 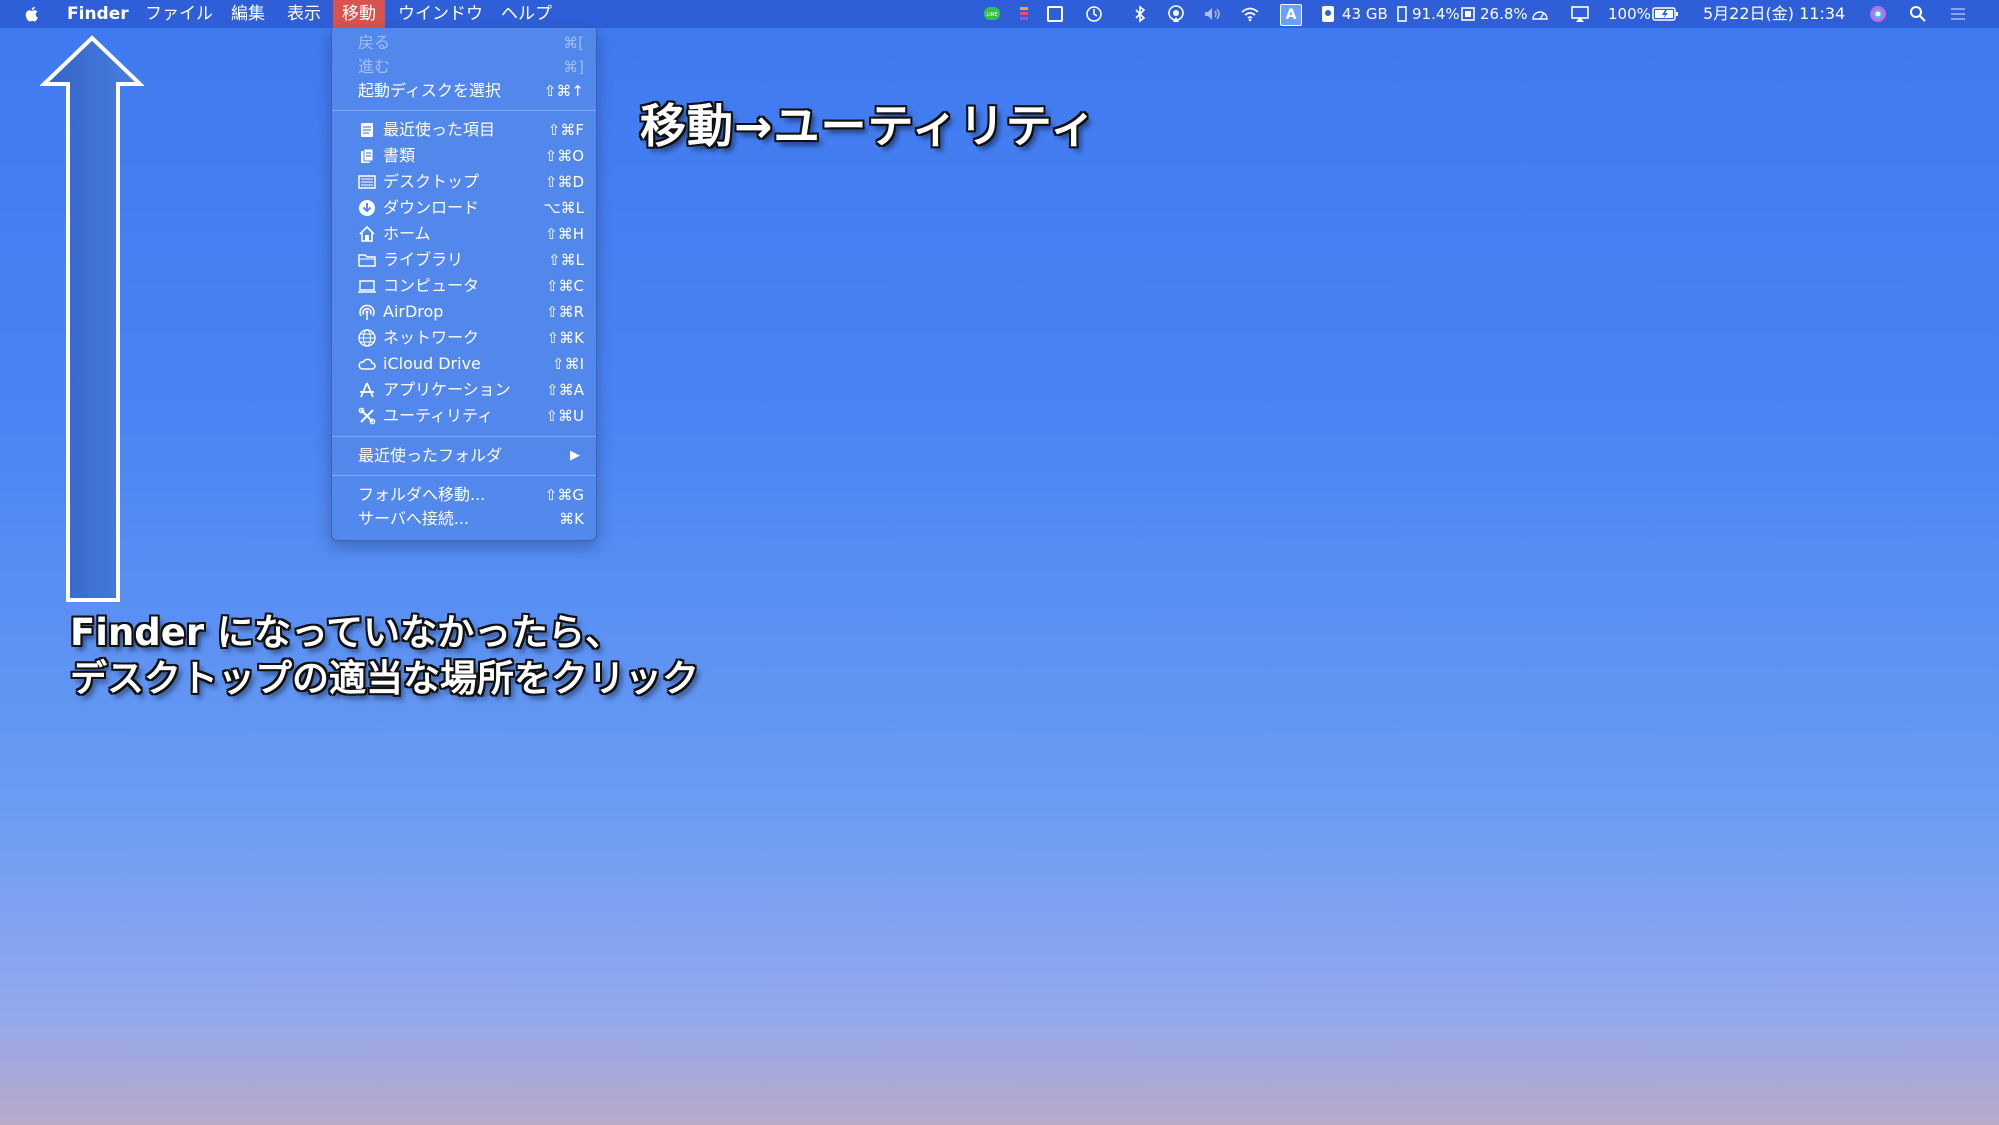 I want to click on menu-edit: 編集, so click(x=248, y=14).